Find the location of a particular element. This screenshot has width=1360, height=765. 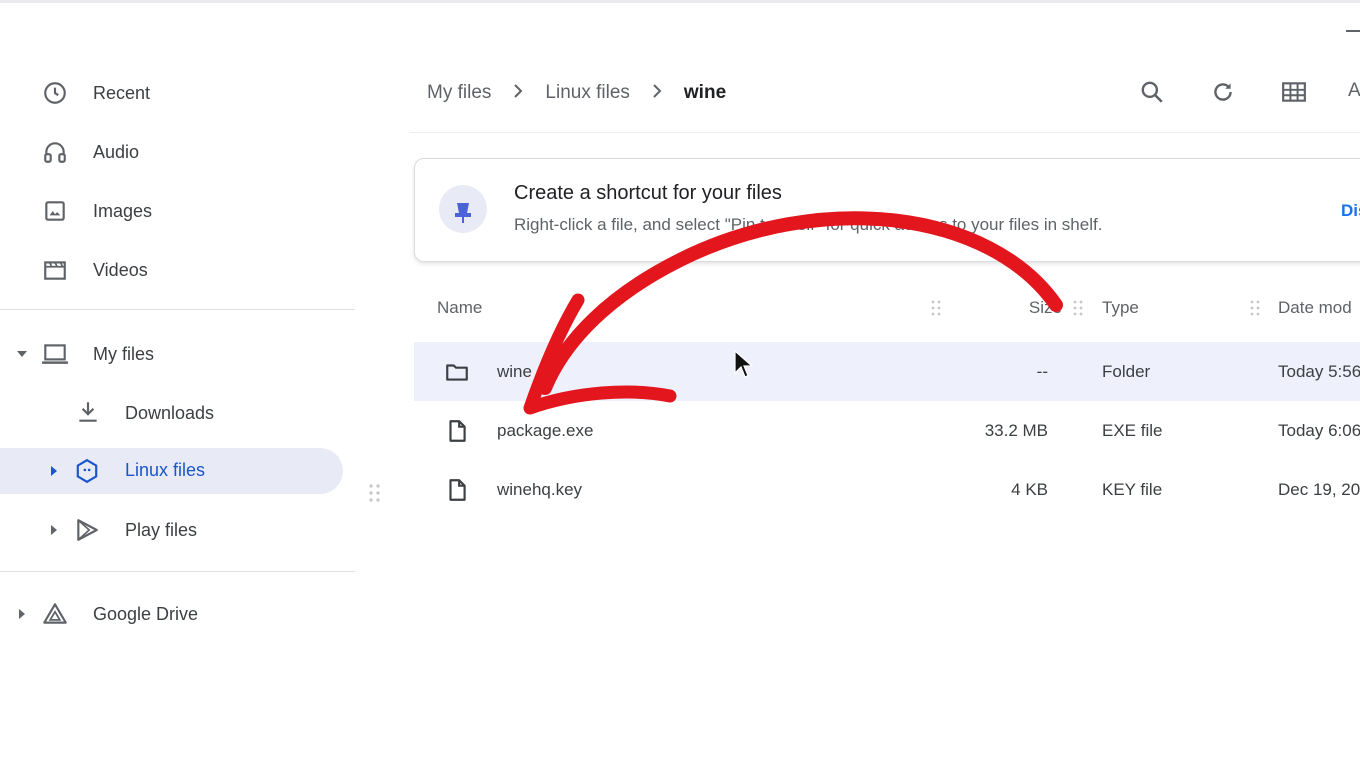

sidebar-item-label: Google Drive is located at coordinates (146, 613).